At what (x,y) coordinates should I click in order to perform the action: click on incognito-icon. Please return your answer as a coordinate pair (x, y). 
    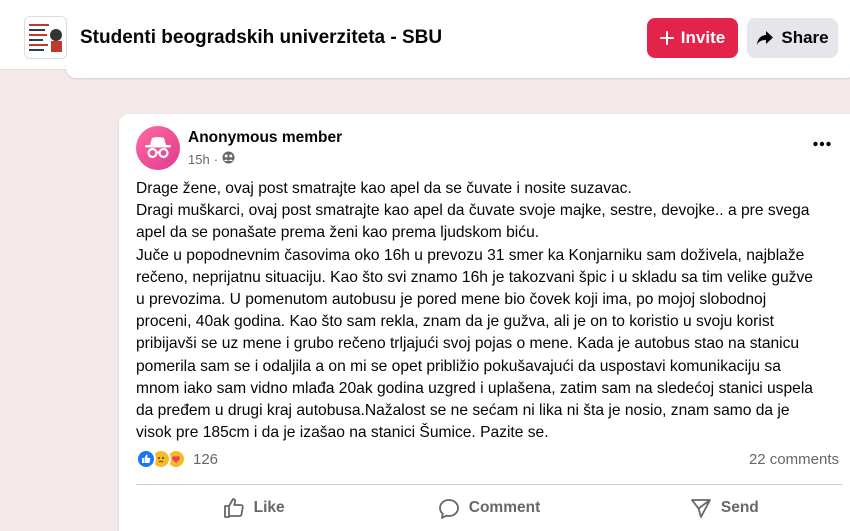
    Looking at the image, I should click on (158, 148).